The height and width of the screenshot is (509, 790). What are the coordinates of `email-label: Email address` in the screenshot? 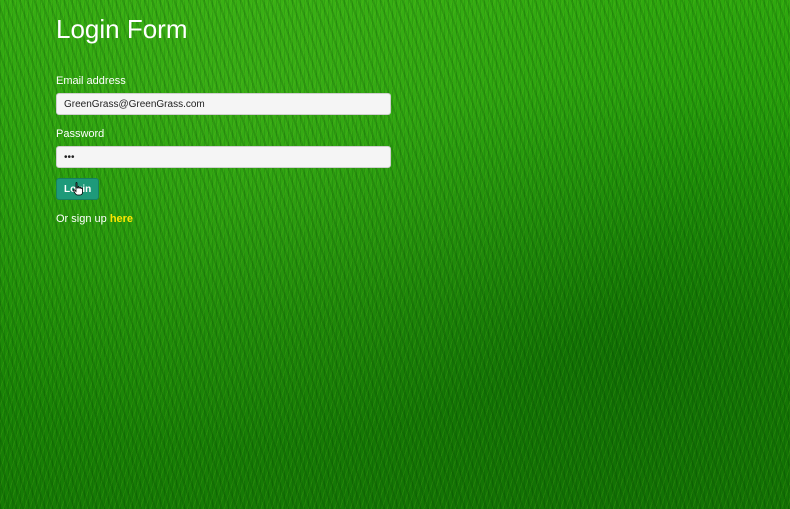 It's located at (91, 81).